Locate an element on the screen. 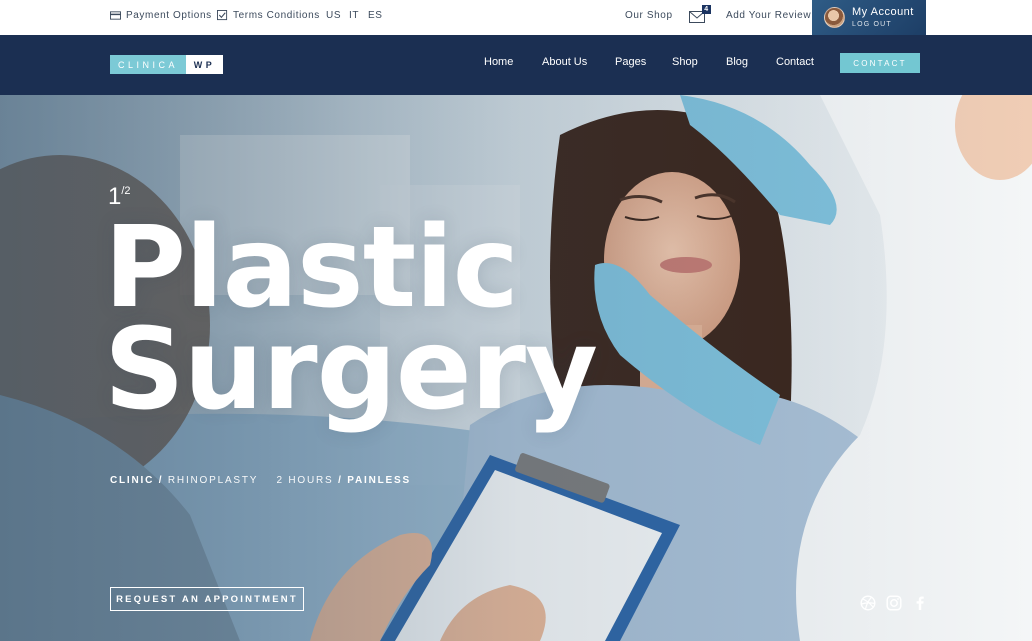 This screenshot has height=641, width=1032. avatar is located at coordinates (834, 17).